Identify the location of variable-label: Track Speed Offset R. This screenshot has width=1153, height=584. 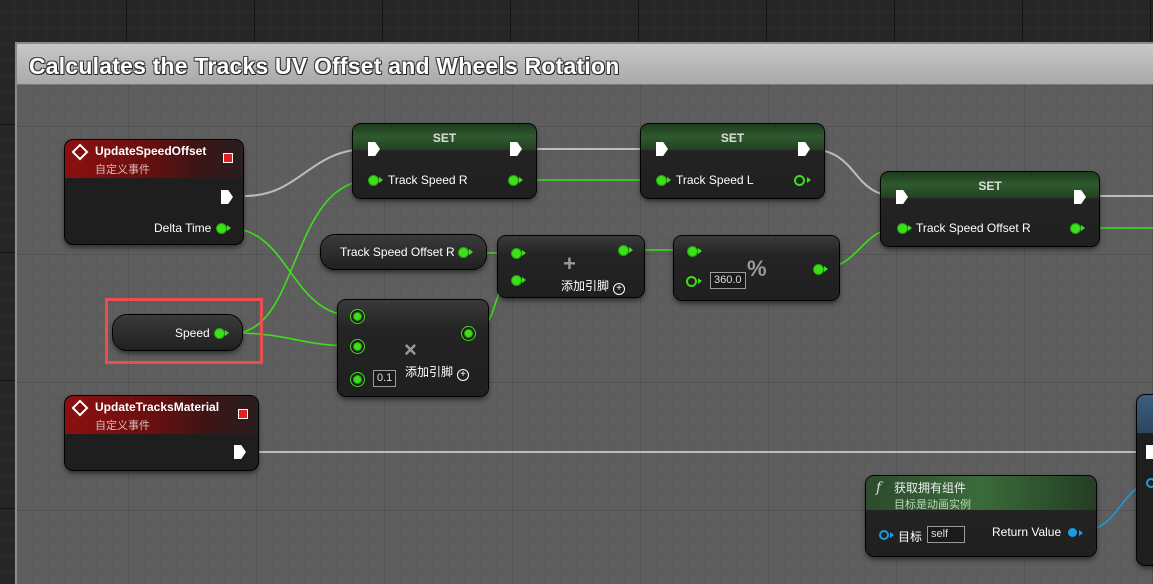
(397, 252).